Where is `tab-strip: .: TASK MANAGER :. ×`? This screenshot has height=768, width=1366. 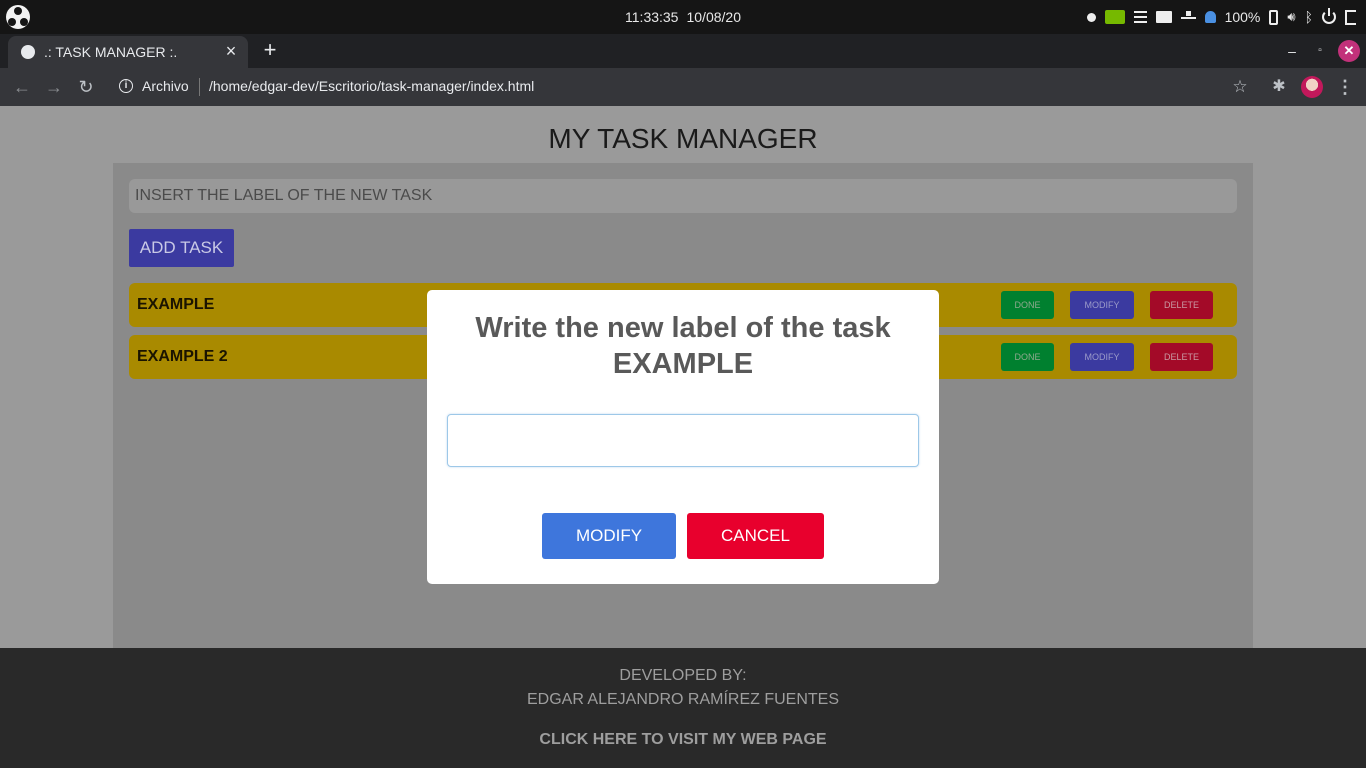
tab-strip: .: TASK MANAGER :. × is located at coordinates (683, 51).